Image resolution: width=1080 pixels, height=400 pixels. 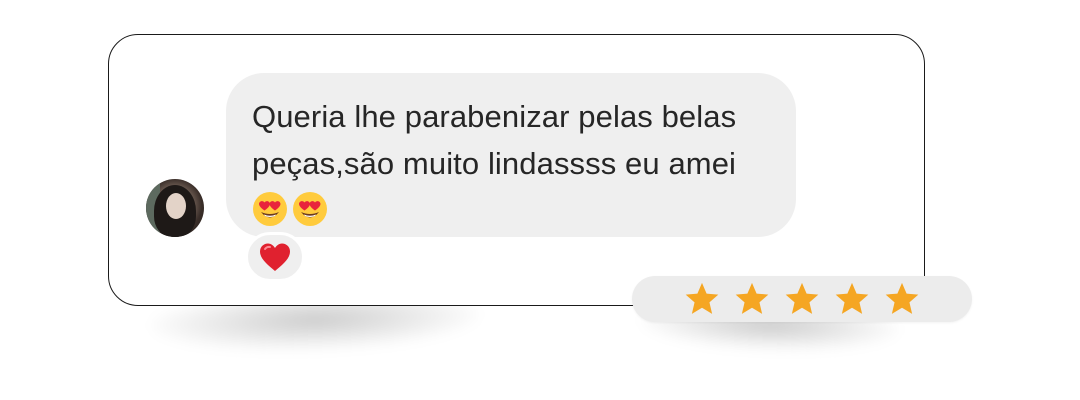 I want to click on red-heart-icon, so click(x=275, y=257).